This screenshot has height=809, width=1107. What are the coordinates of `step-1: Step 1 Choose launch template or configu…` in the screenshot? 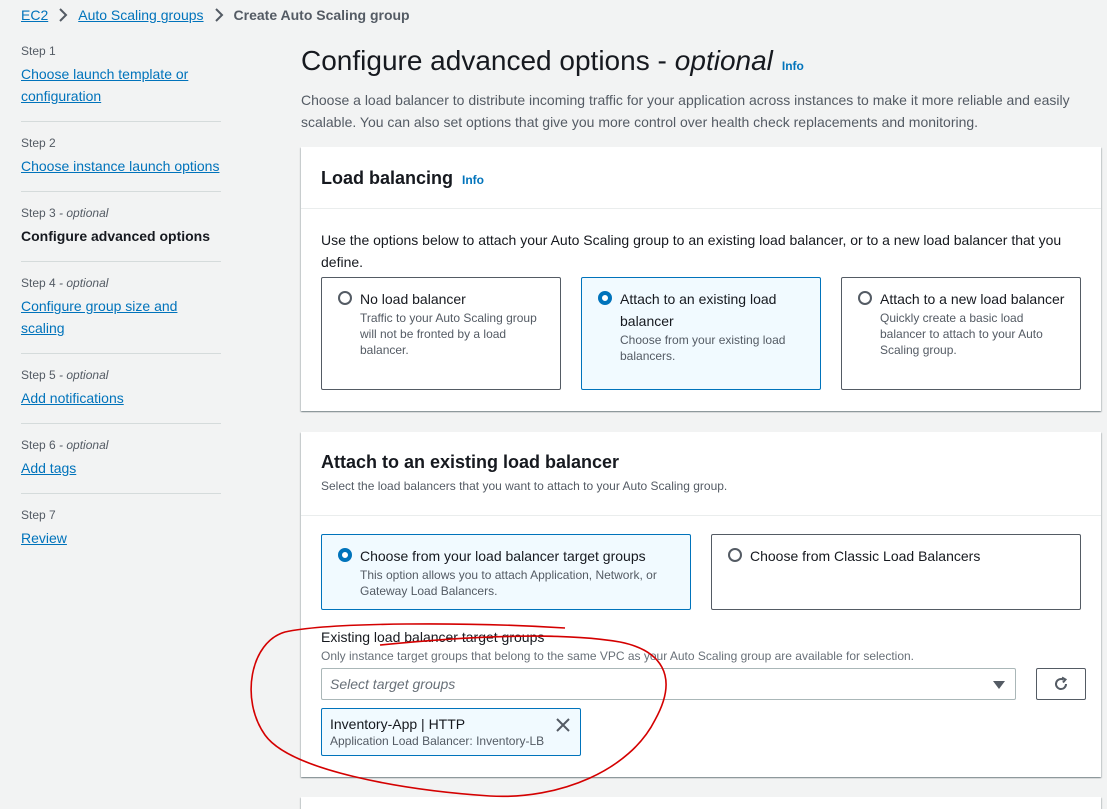 It's located at (121, 83).